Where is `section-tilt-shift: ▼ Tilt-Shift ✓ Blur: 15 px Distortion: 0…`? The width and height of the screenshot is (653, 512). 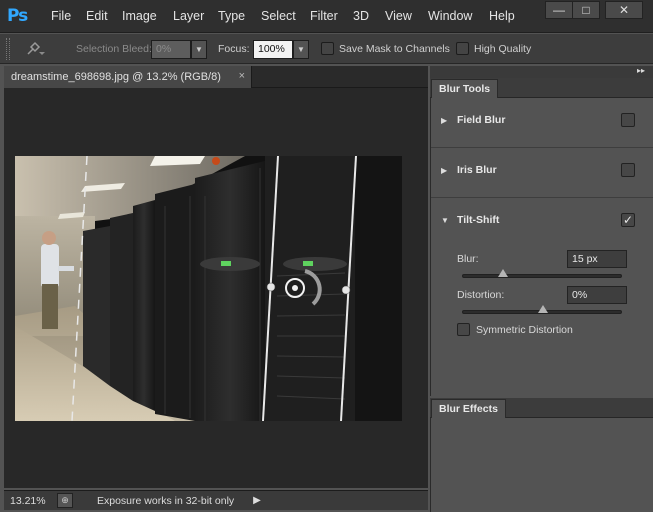
section-tilt-shift: ▼ Tilt-Shift ✓ Blur: 15 px Distortion: 0… is located at coordinates (542, 273).